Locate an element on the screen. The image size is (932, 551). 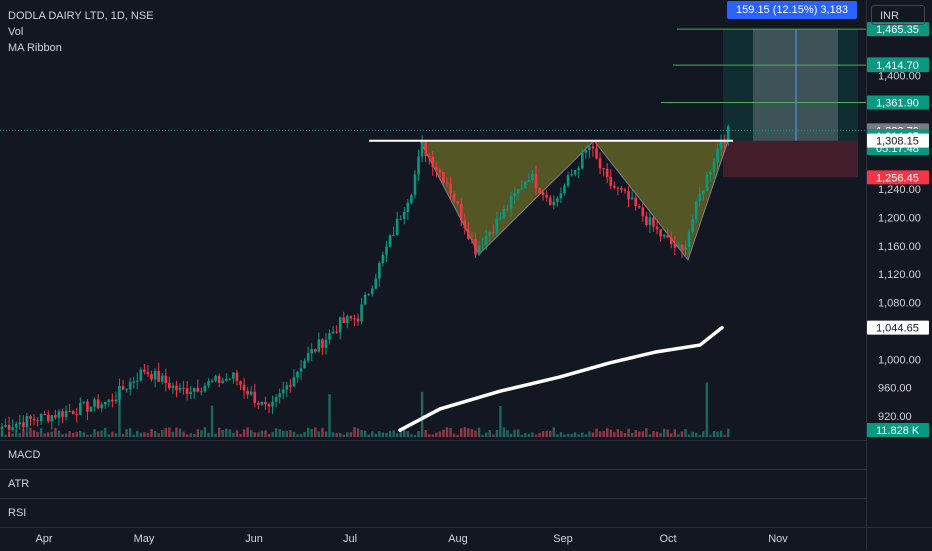
stop-zone is located at coordinates (790, 159).